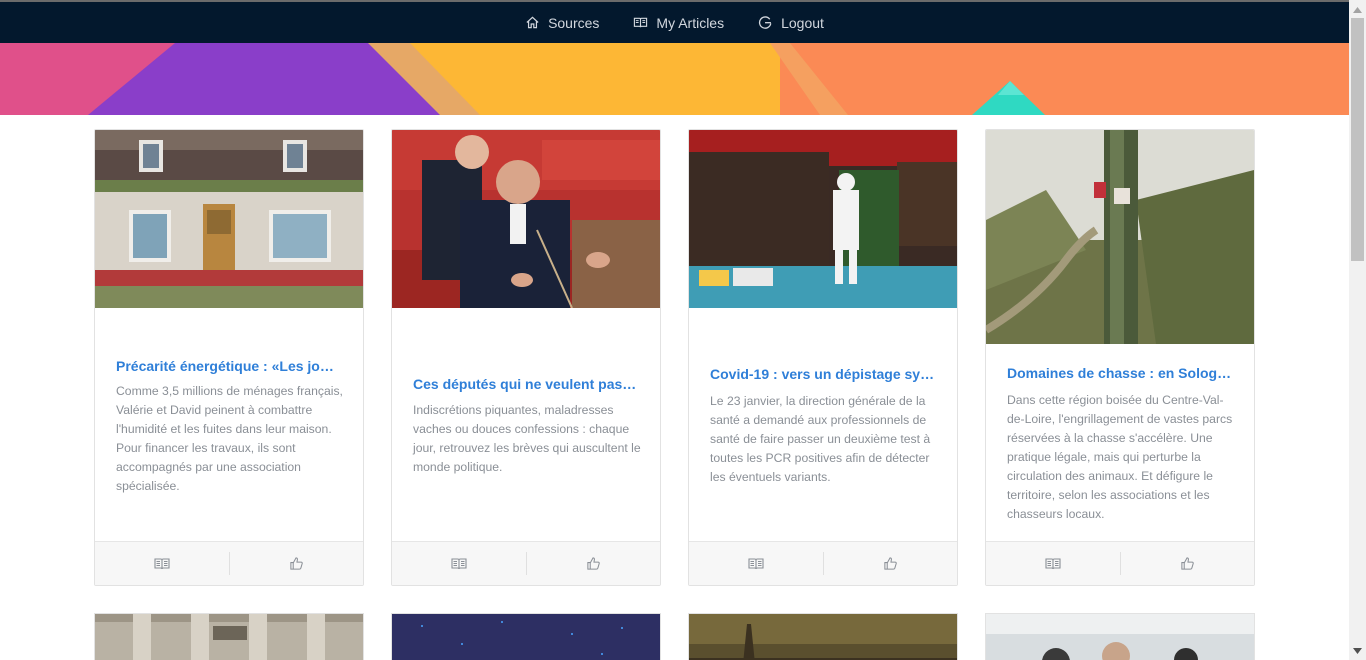  I want to click on article-image-city, so click(823, 637).